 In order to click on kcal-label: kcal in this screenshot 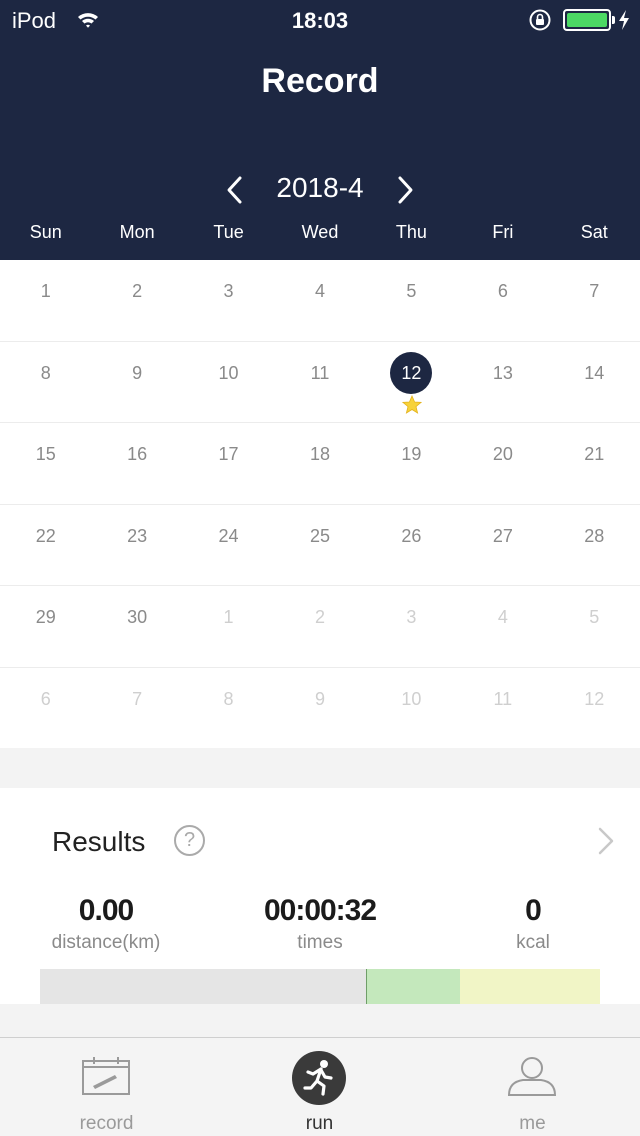, I will do `click(533, 942)`.